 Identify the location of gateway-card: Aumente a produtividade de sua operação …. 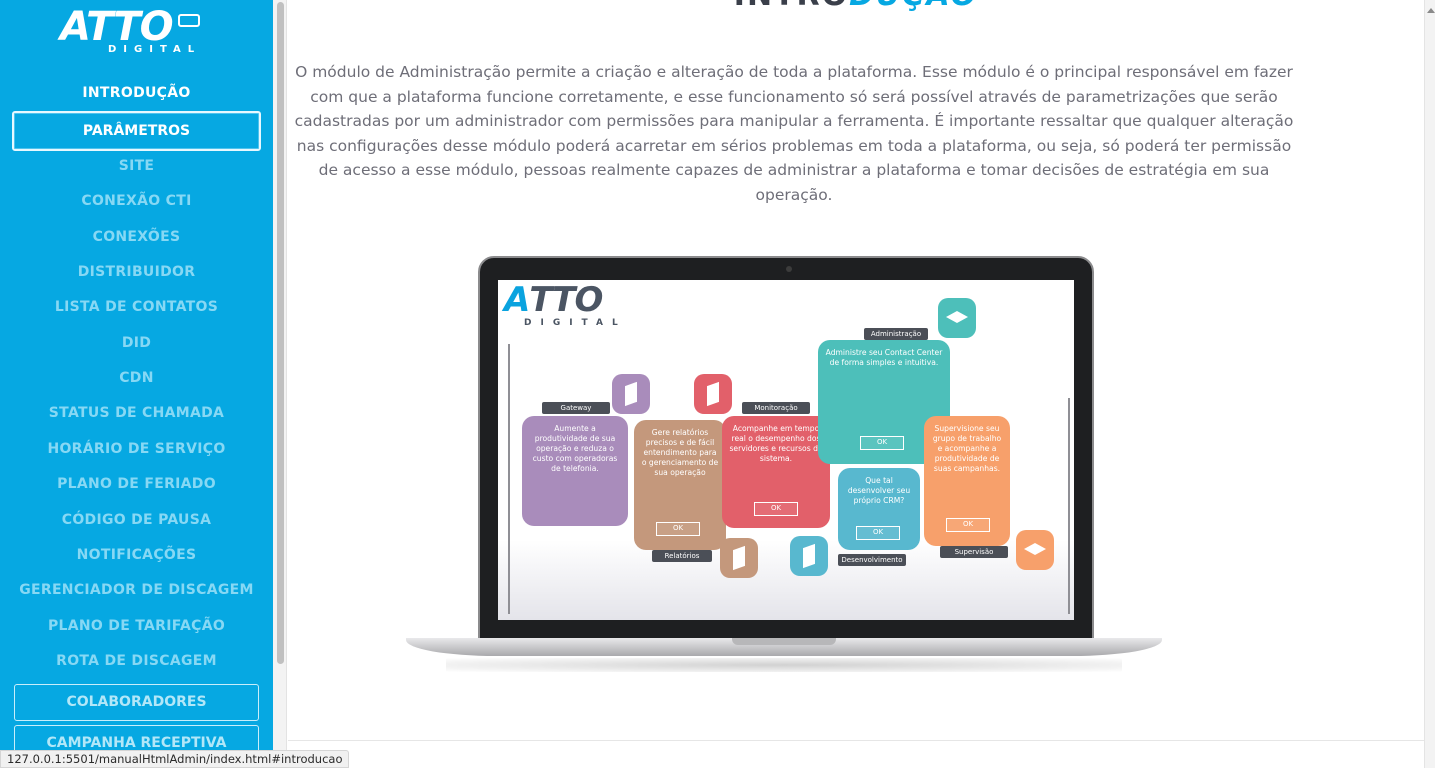
(575, 471).